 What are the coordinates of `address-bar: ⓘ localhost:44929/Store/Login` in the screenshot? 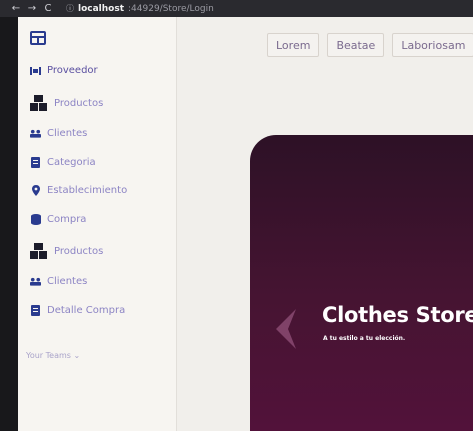 It's located at (140, 8).